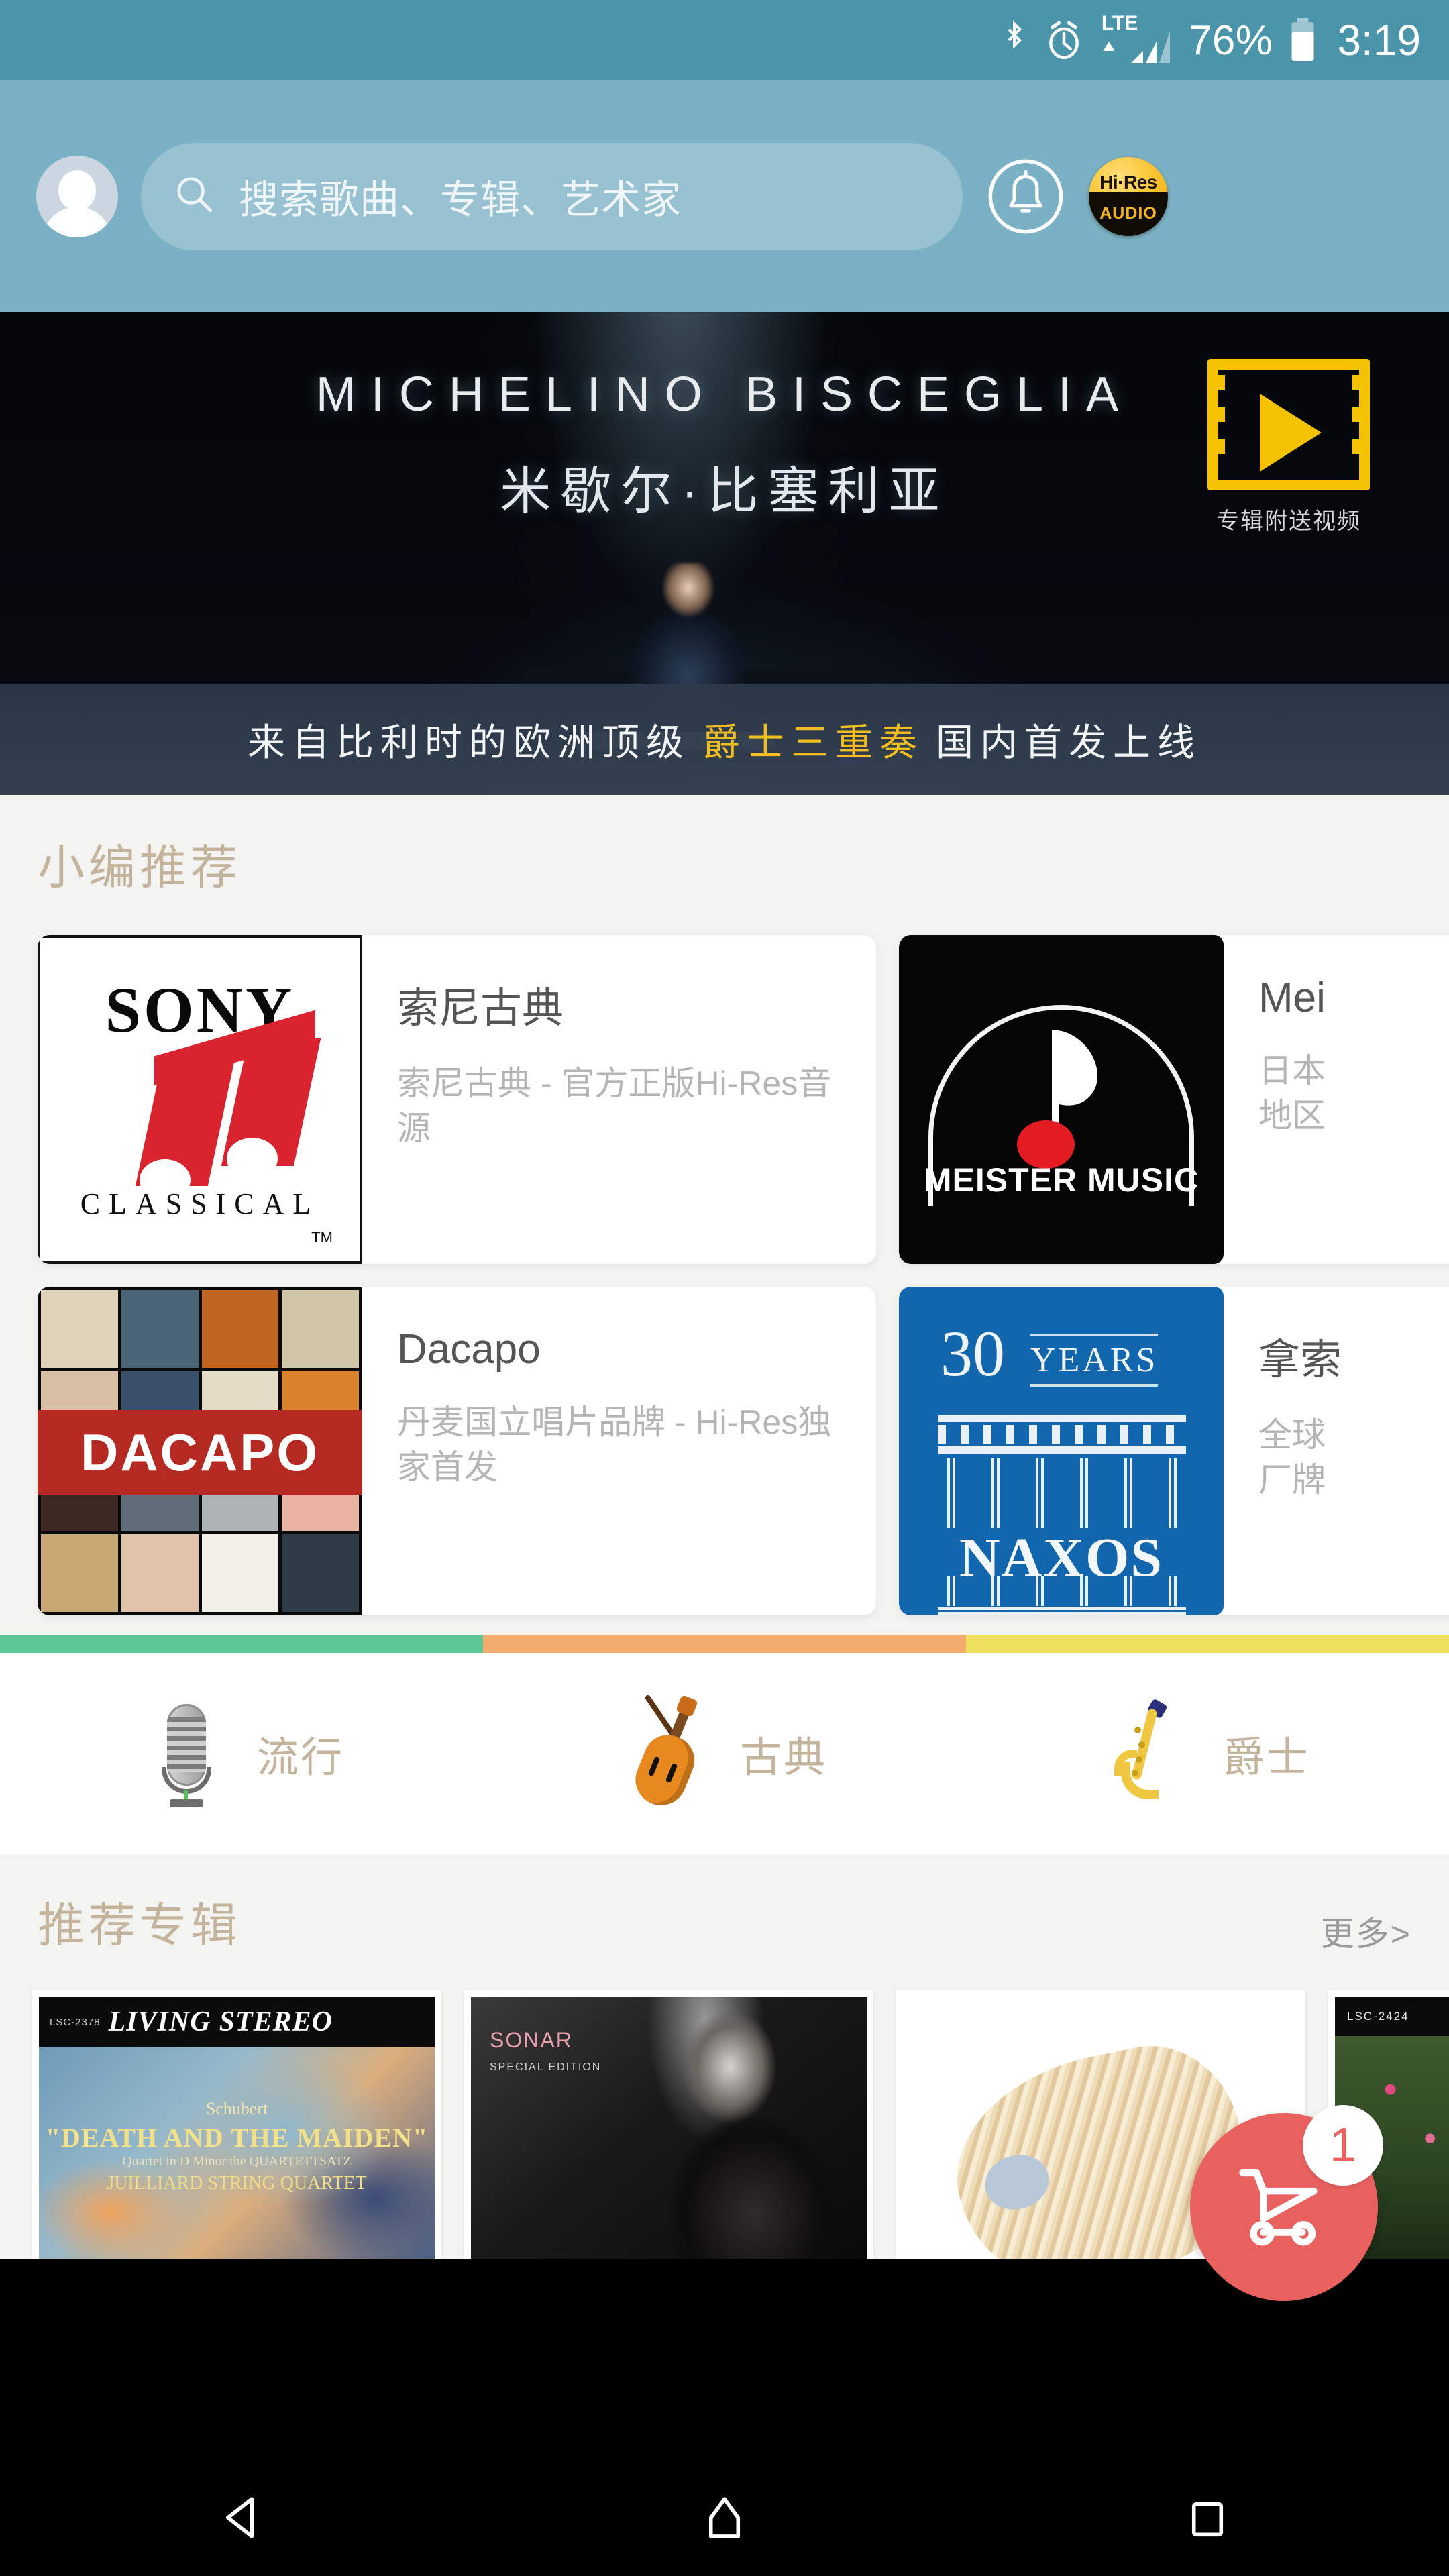 This screenshot has width=1449, height=2576. What do you see at coordinates (139, 1925) in the screenshot?
I see `recommended-albums-title: 推荐专辑` at bounding box center [139, 1925].